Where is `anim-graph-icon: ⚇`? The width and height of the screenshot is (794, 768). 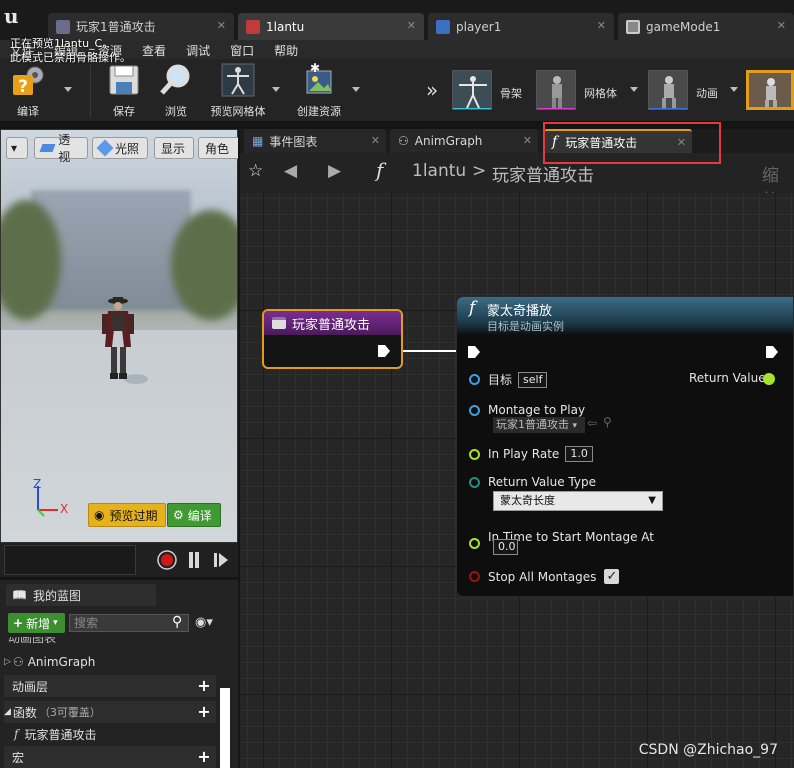 anim-graph-icon: ⚇ is located at coordinates (18, 662).